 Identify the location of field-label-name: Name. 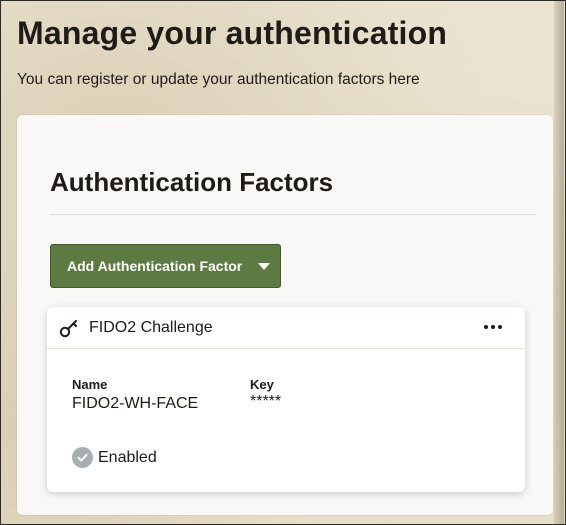
(90, 384).